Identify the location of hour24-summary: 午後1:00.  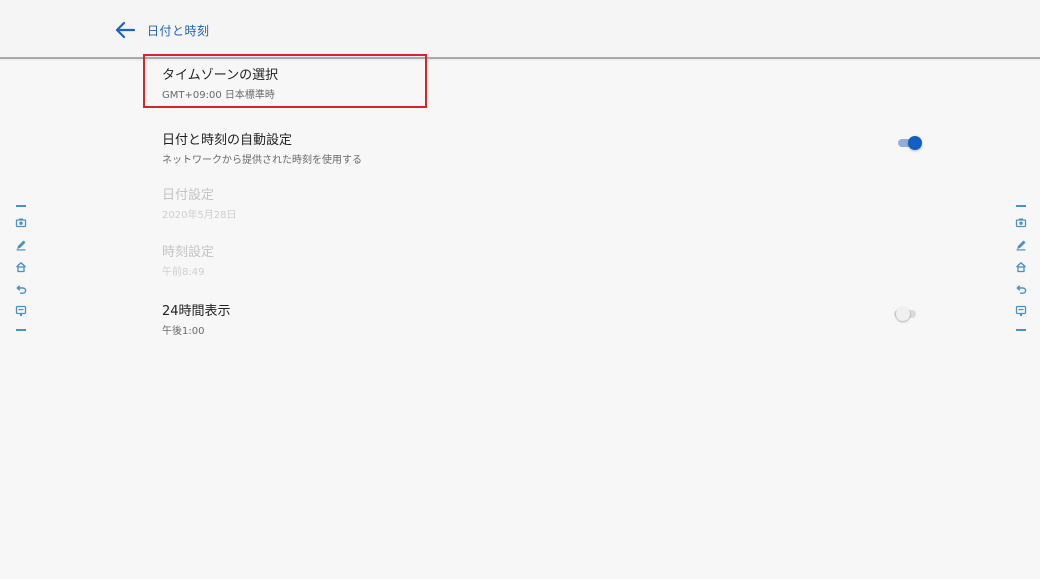
(183, 331).